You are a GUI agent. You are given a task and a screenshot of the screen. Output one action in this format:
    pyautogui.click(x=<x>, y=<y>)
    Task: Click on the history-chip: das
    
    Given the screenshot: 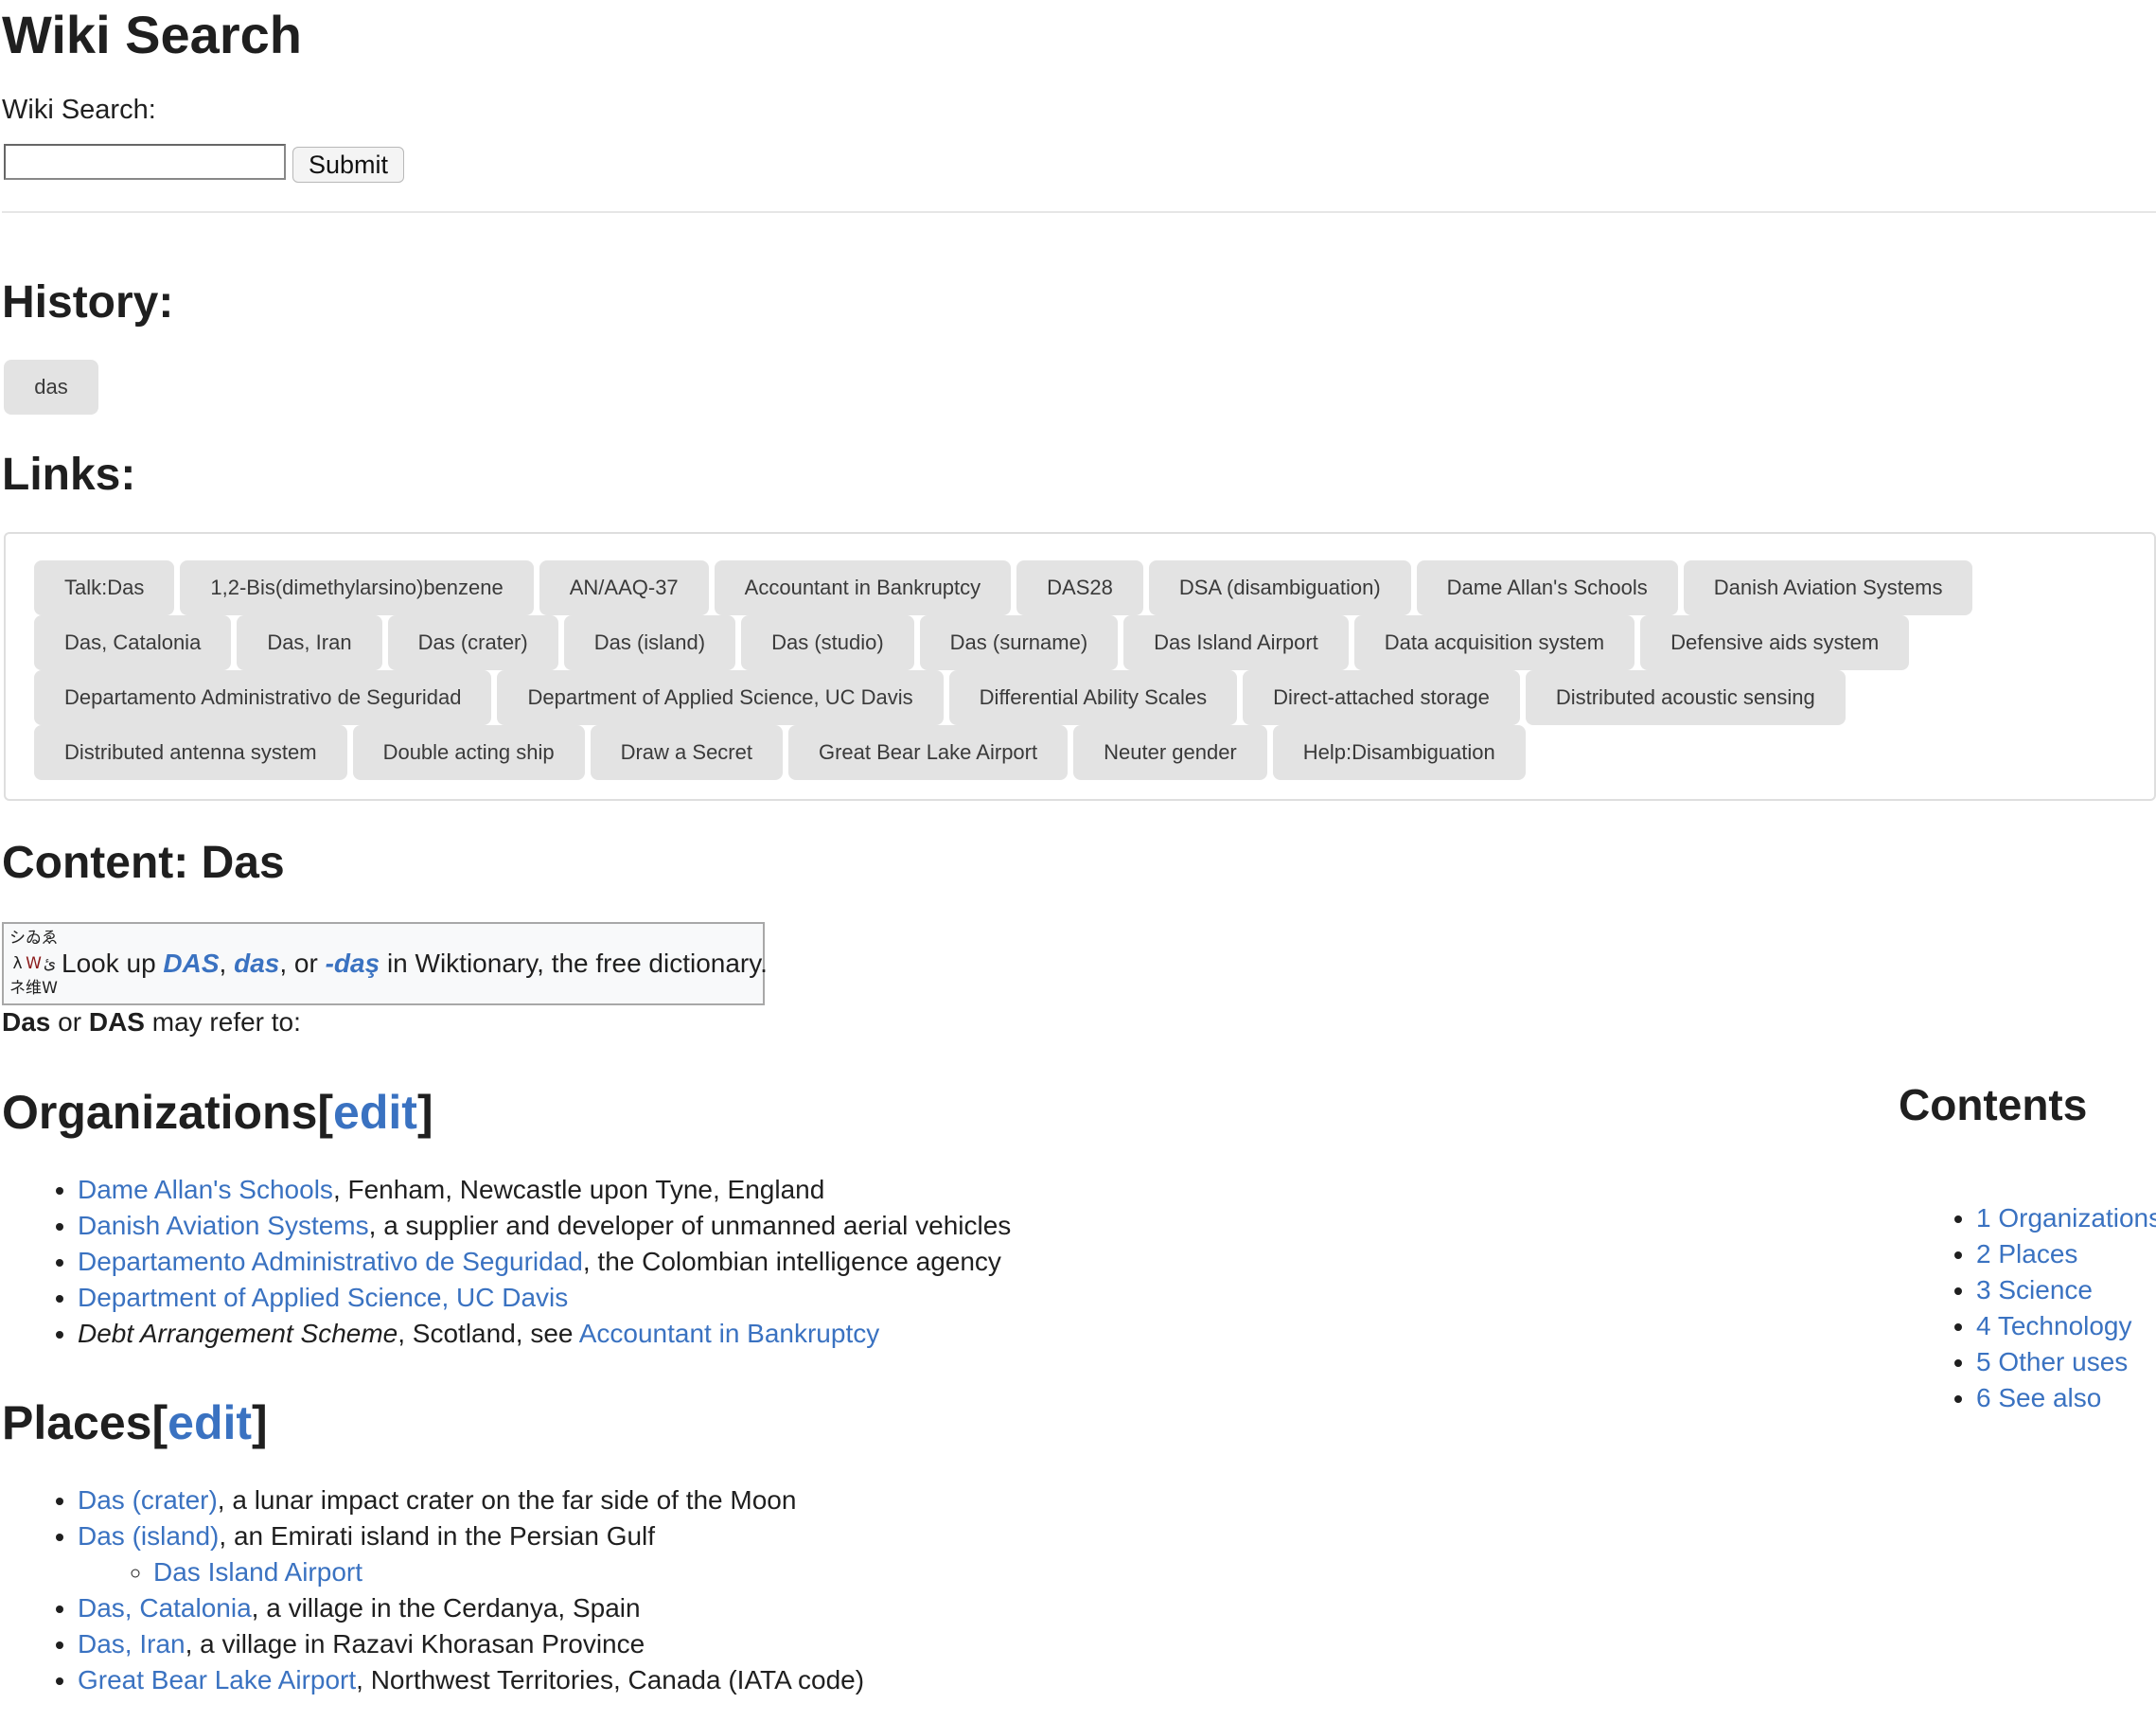 What is the action you would take?
    pyautogui.click(x=51, y=388)
    